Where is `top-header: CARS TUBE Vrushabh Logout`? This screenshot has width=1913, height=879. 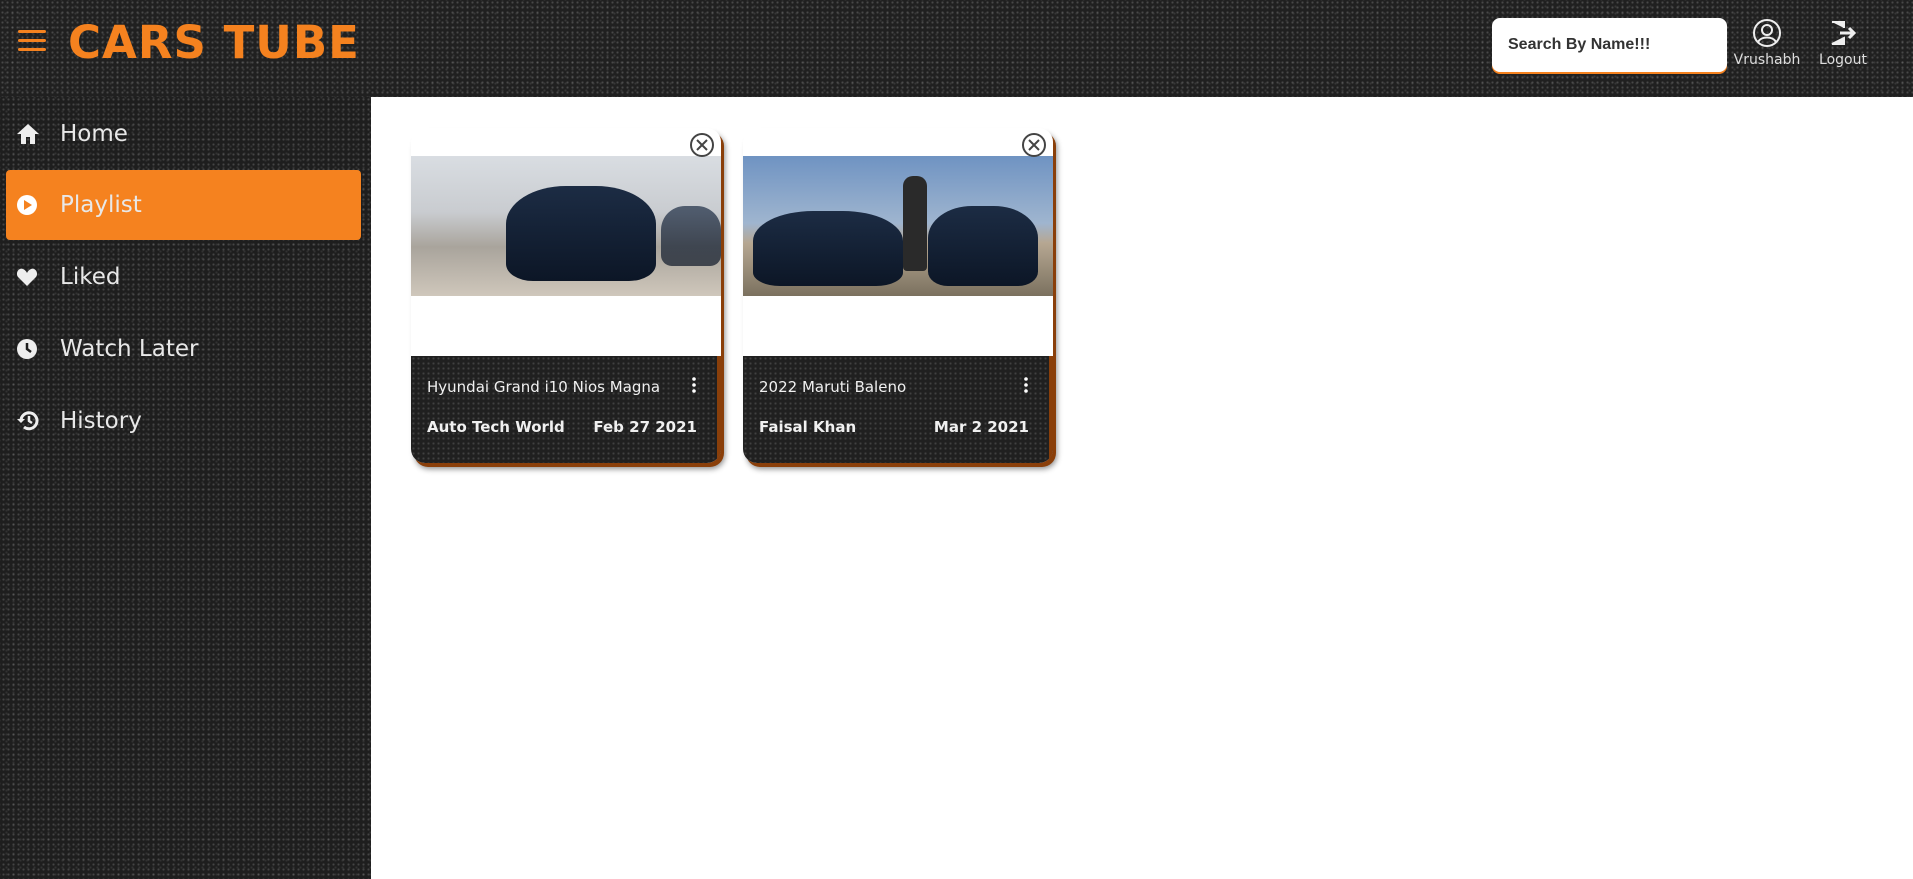
top-header: CARS TUBE Vrushabh Logout is located at coordinates (956, 48).